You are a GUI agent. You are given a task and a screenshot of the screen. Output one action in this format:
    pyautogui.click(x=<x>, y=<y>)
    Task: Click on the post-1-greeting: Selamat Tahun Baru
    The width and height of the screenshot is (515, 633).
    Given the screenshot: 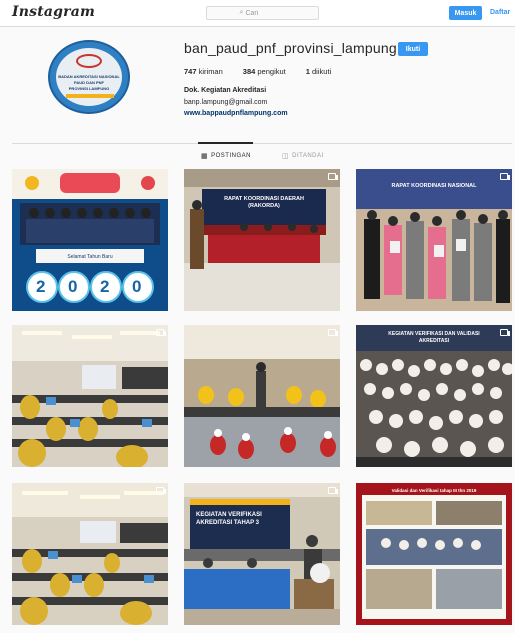 What is the action you would take?
    pyautogui.click(x=89, y=257)
    